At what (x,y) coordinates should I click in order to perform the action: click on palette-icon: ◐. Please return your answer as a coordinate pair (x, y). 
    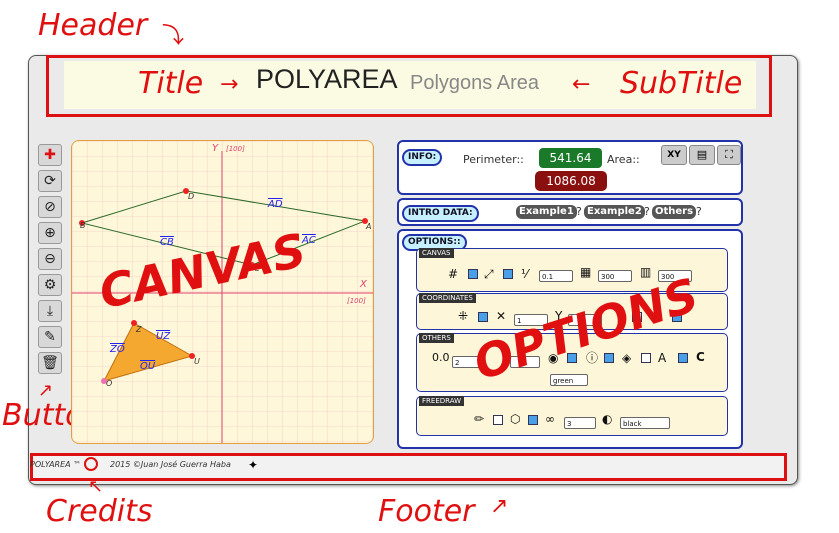
    Looking at the image, I should click on (607, 419).